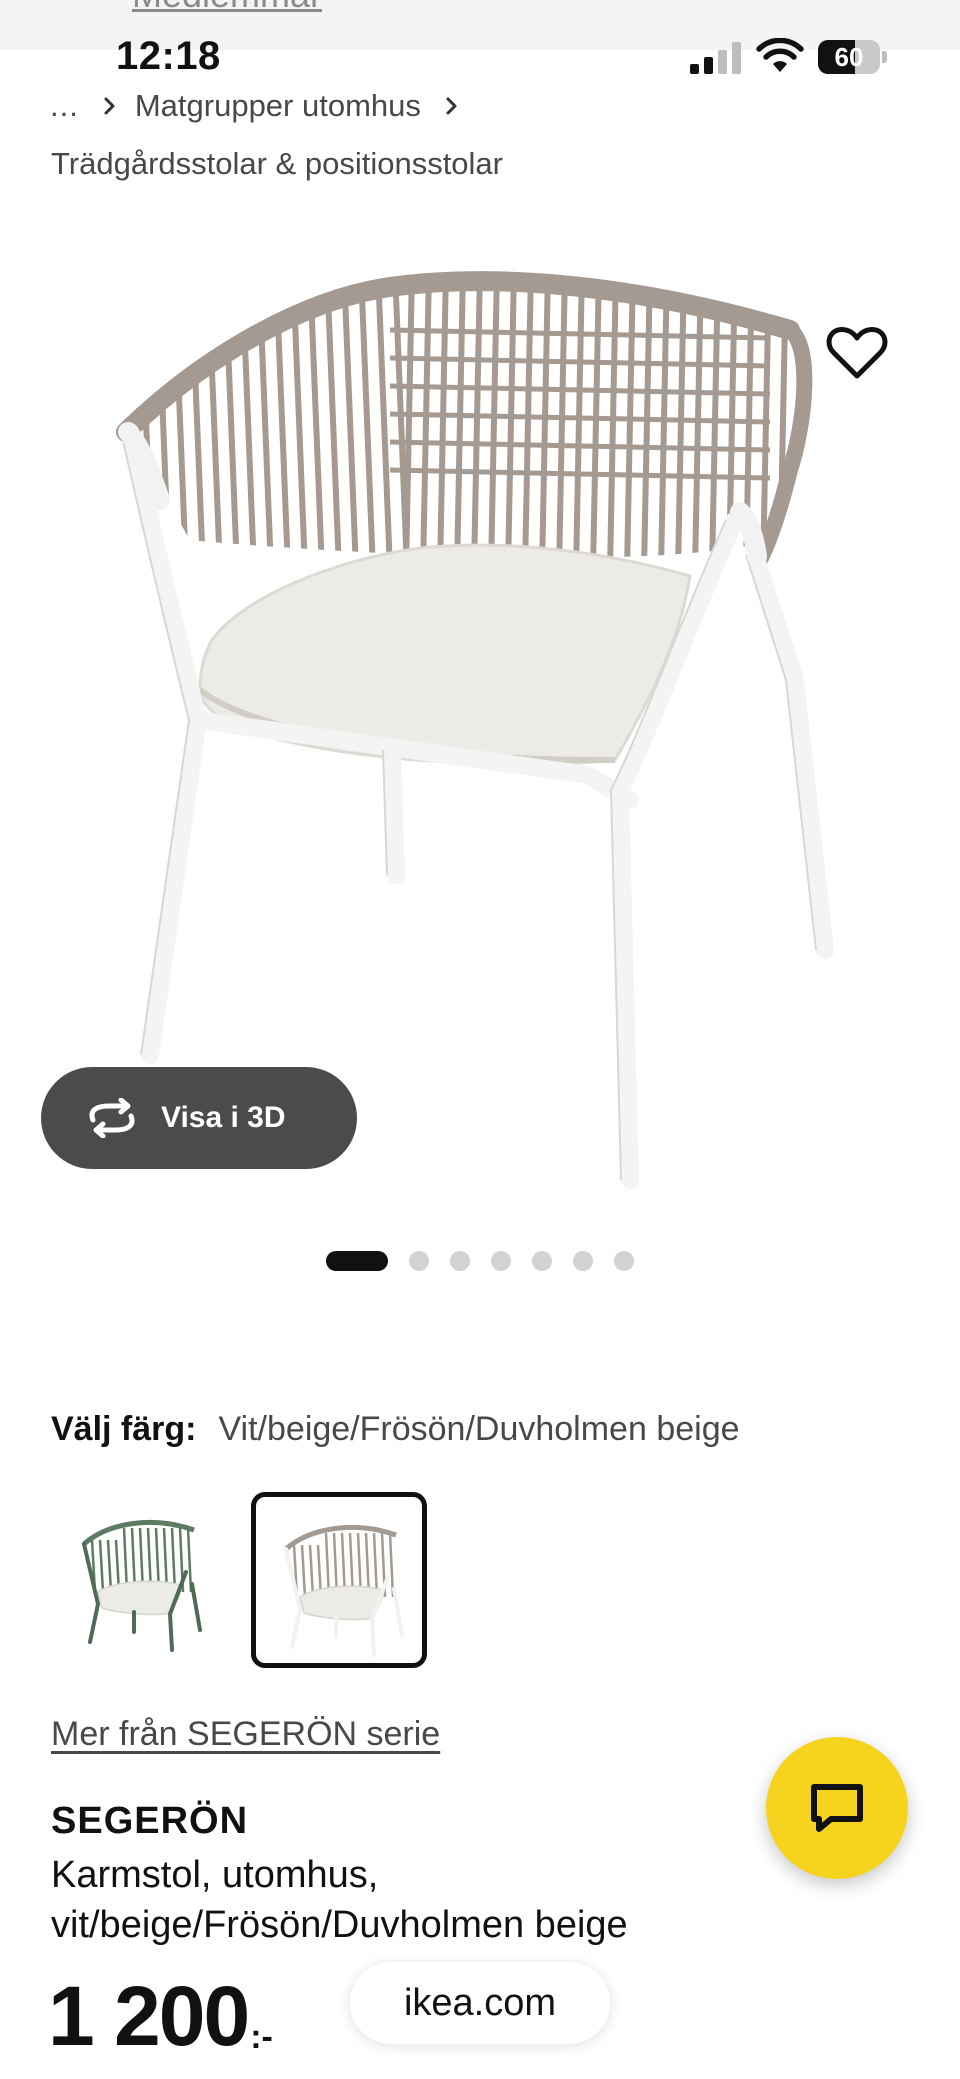 The width and height of the screenshot is (960, 2079). I want to click on browser-url-bar: ikea.com, so click(480, 2003).